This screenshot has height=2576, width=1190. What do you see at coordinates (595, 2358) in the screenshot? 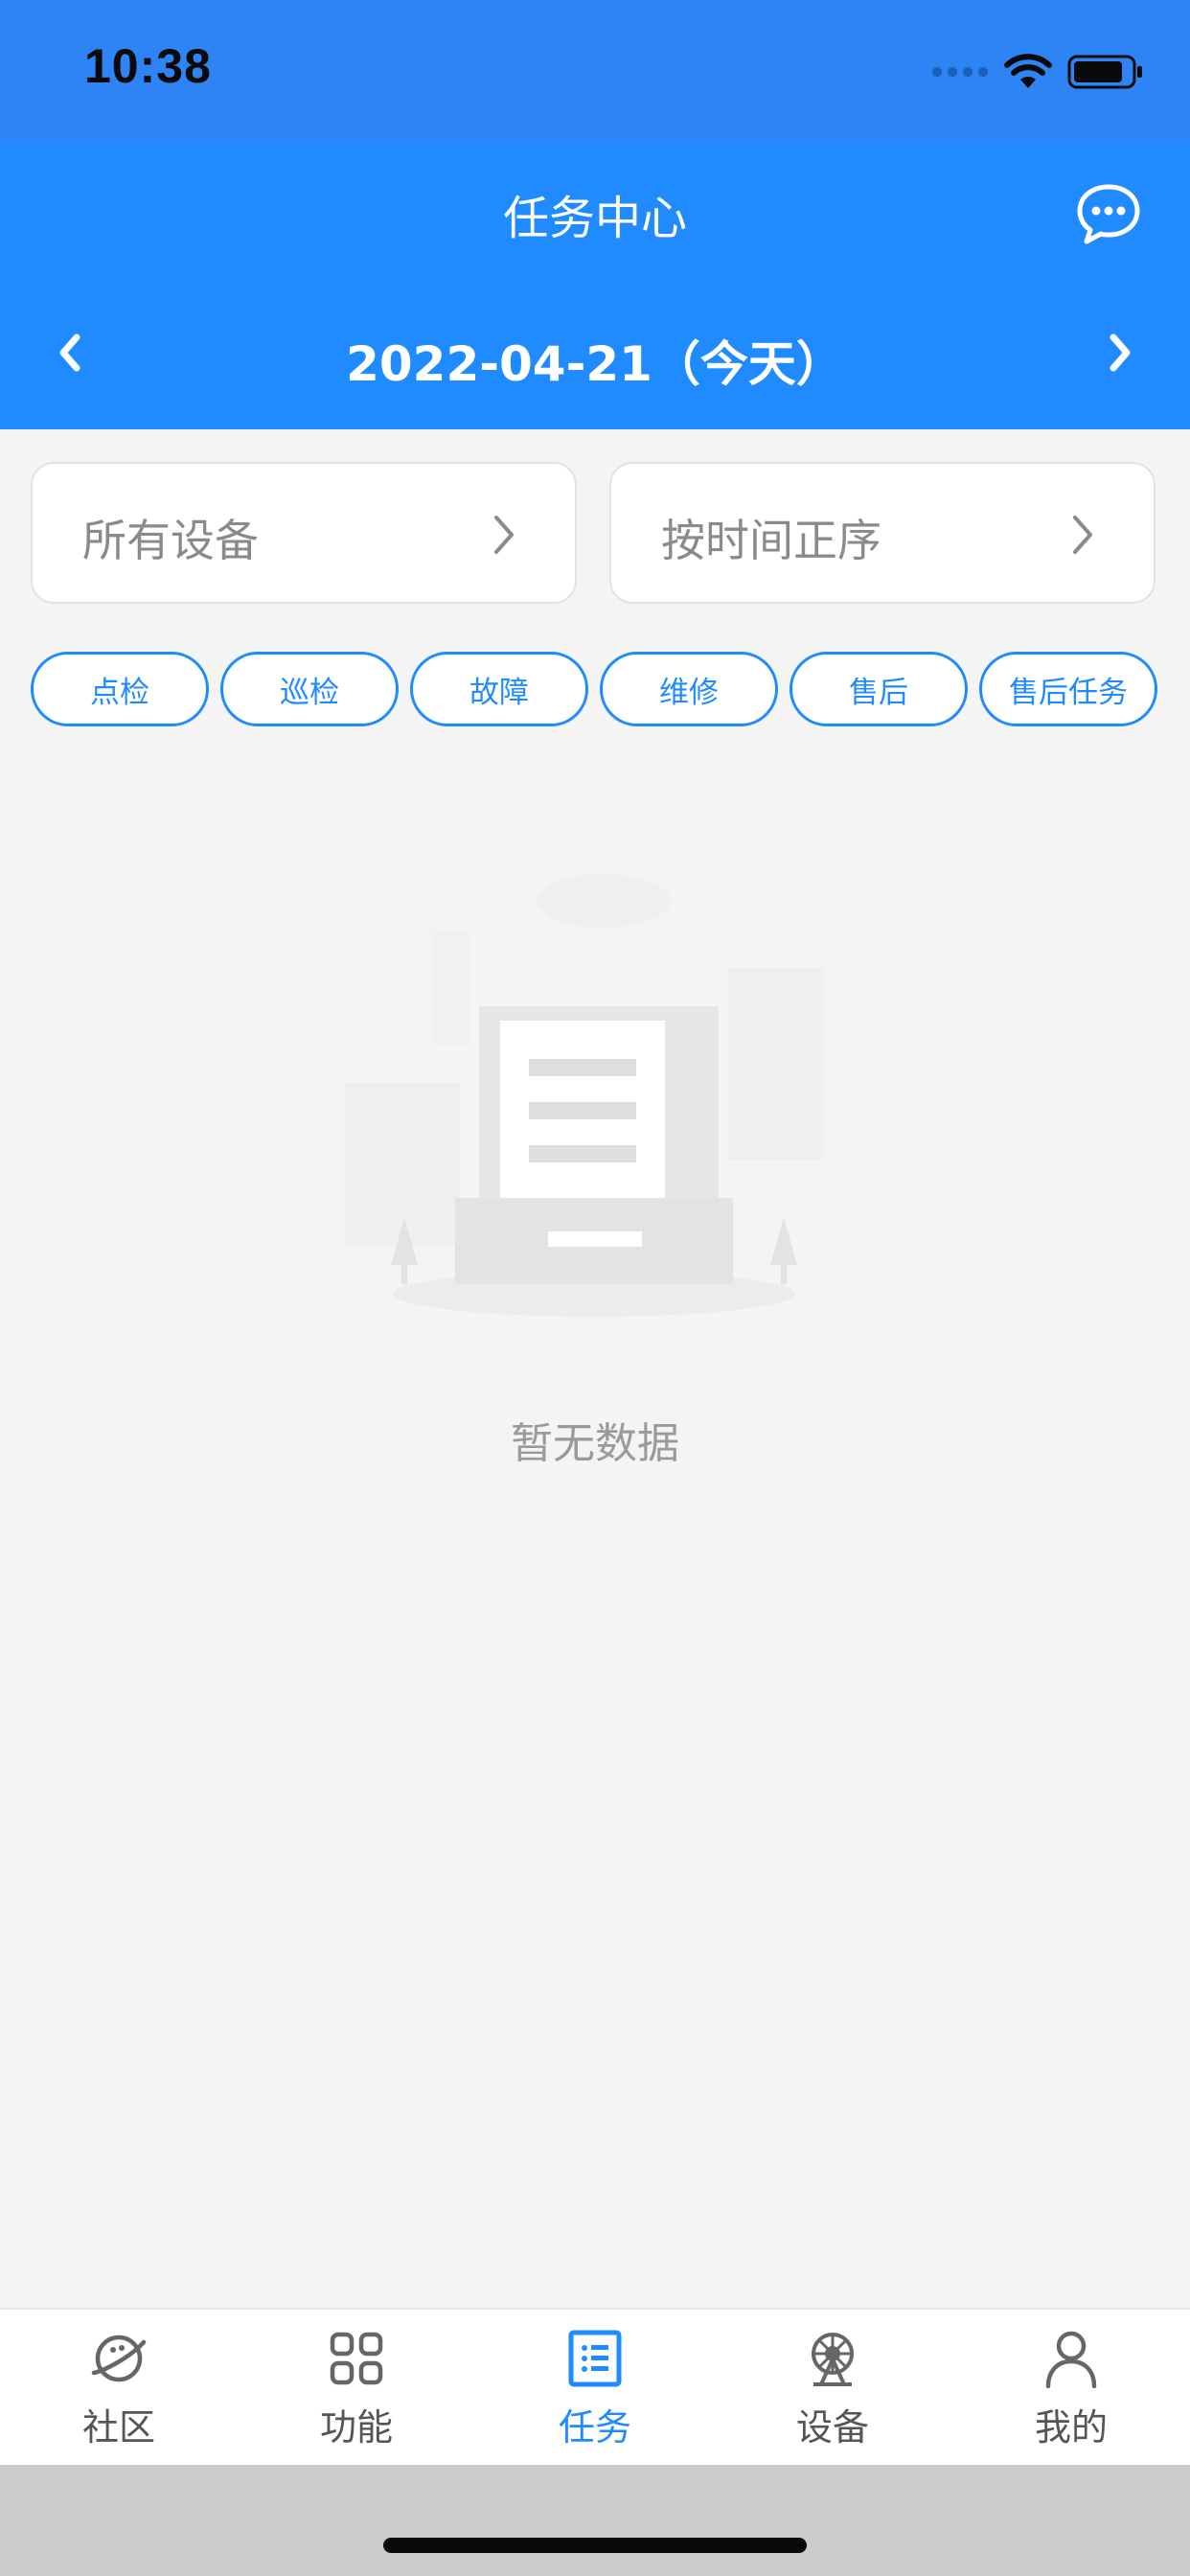
I see `task-list-icon` at bounding box center [595, 2358].